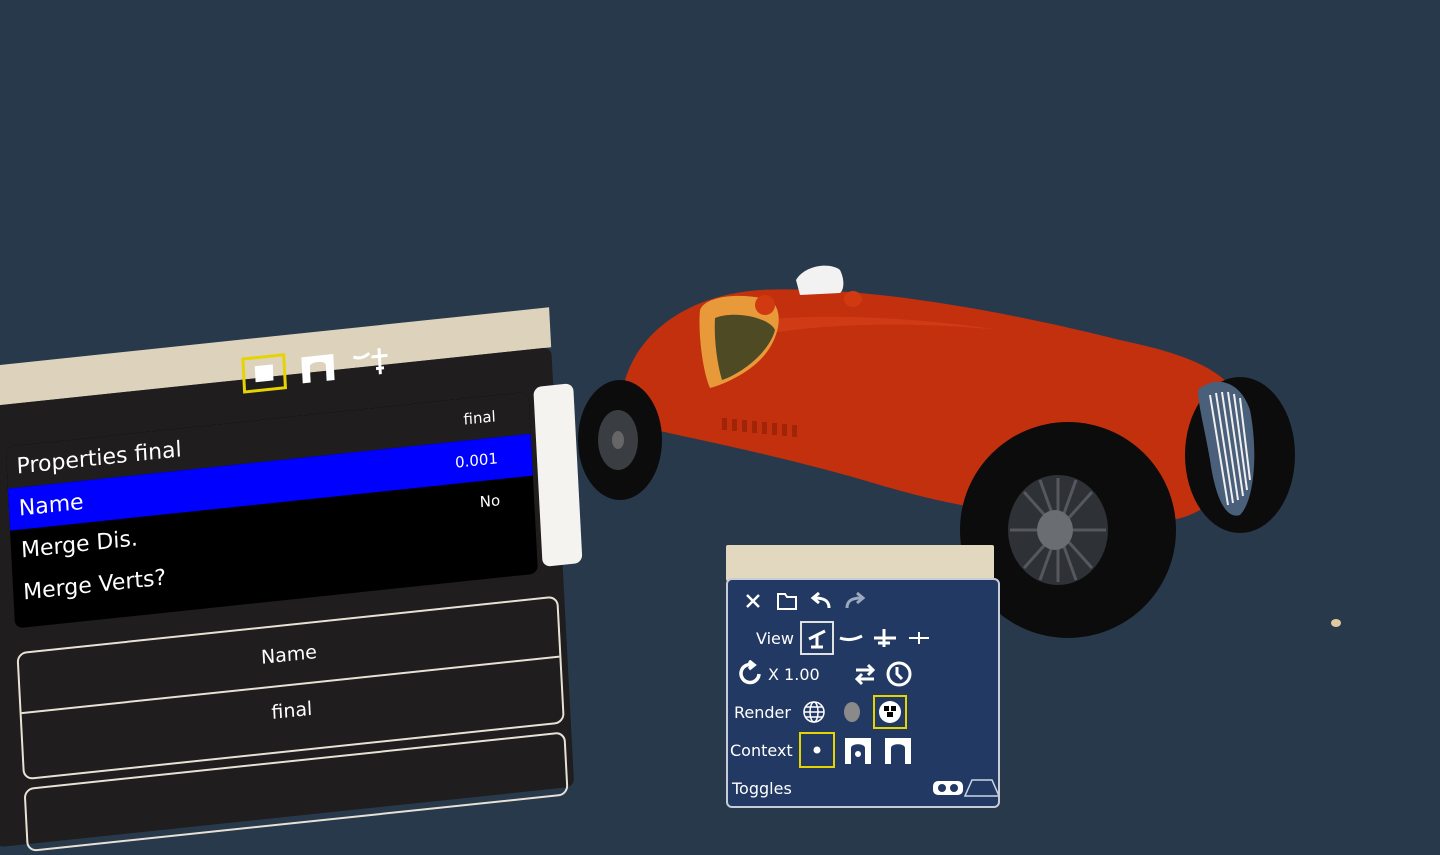 This screenshot has width=1440, height=855. What do you see at coordinates (899, 674) in the screenshot?
I see `compass-icon` at bounding box center [899, 674].